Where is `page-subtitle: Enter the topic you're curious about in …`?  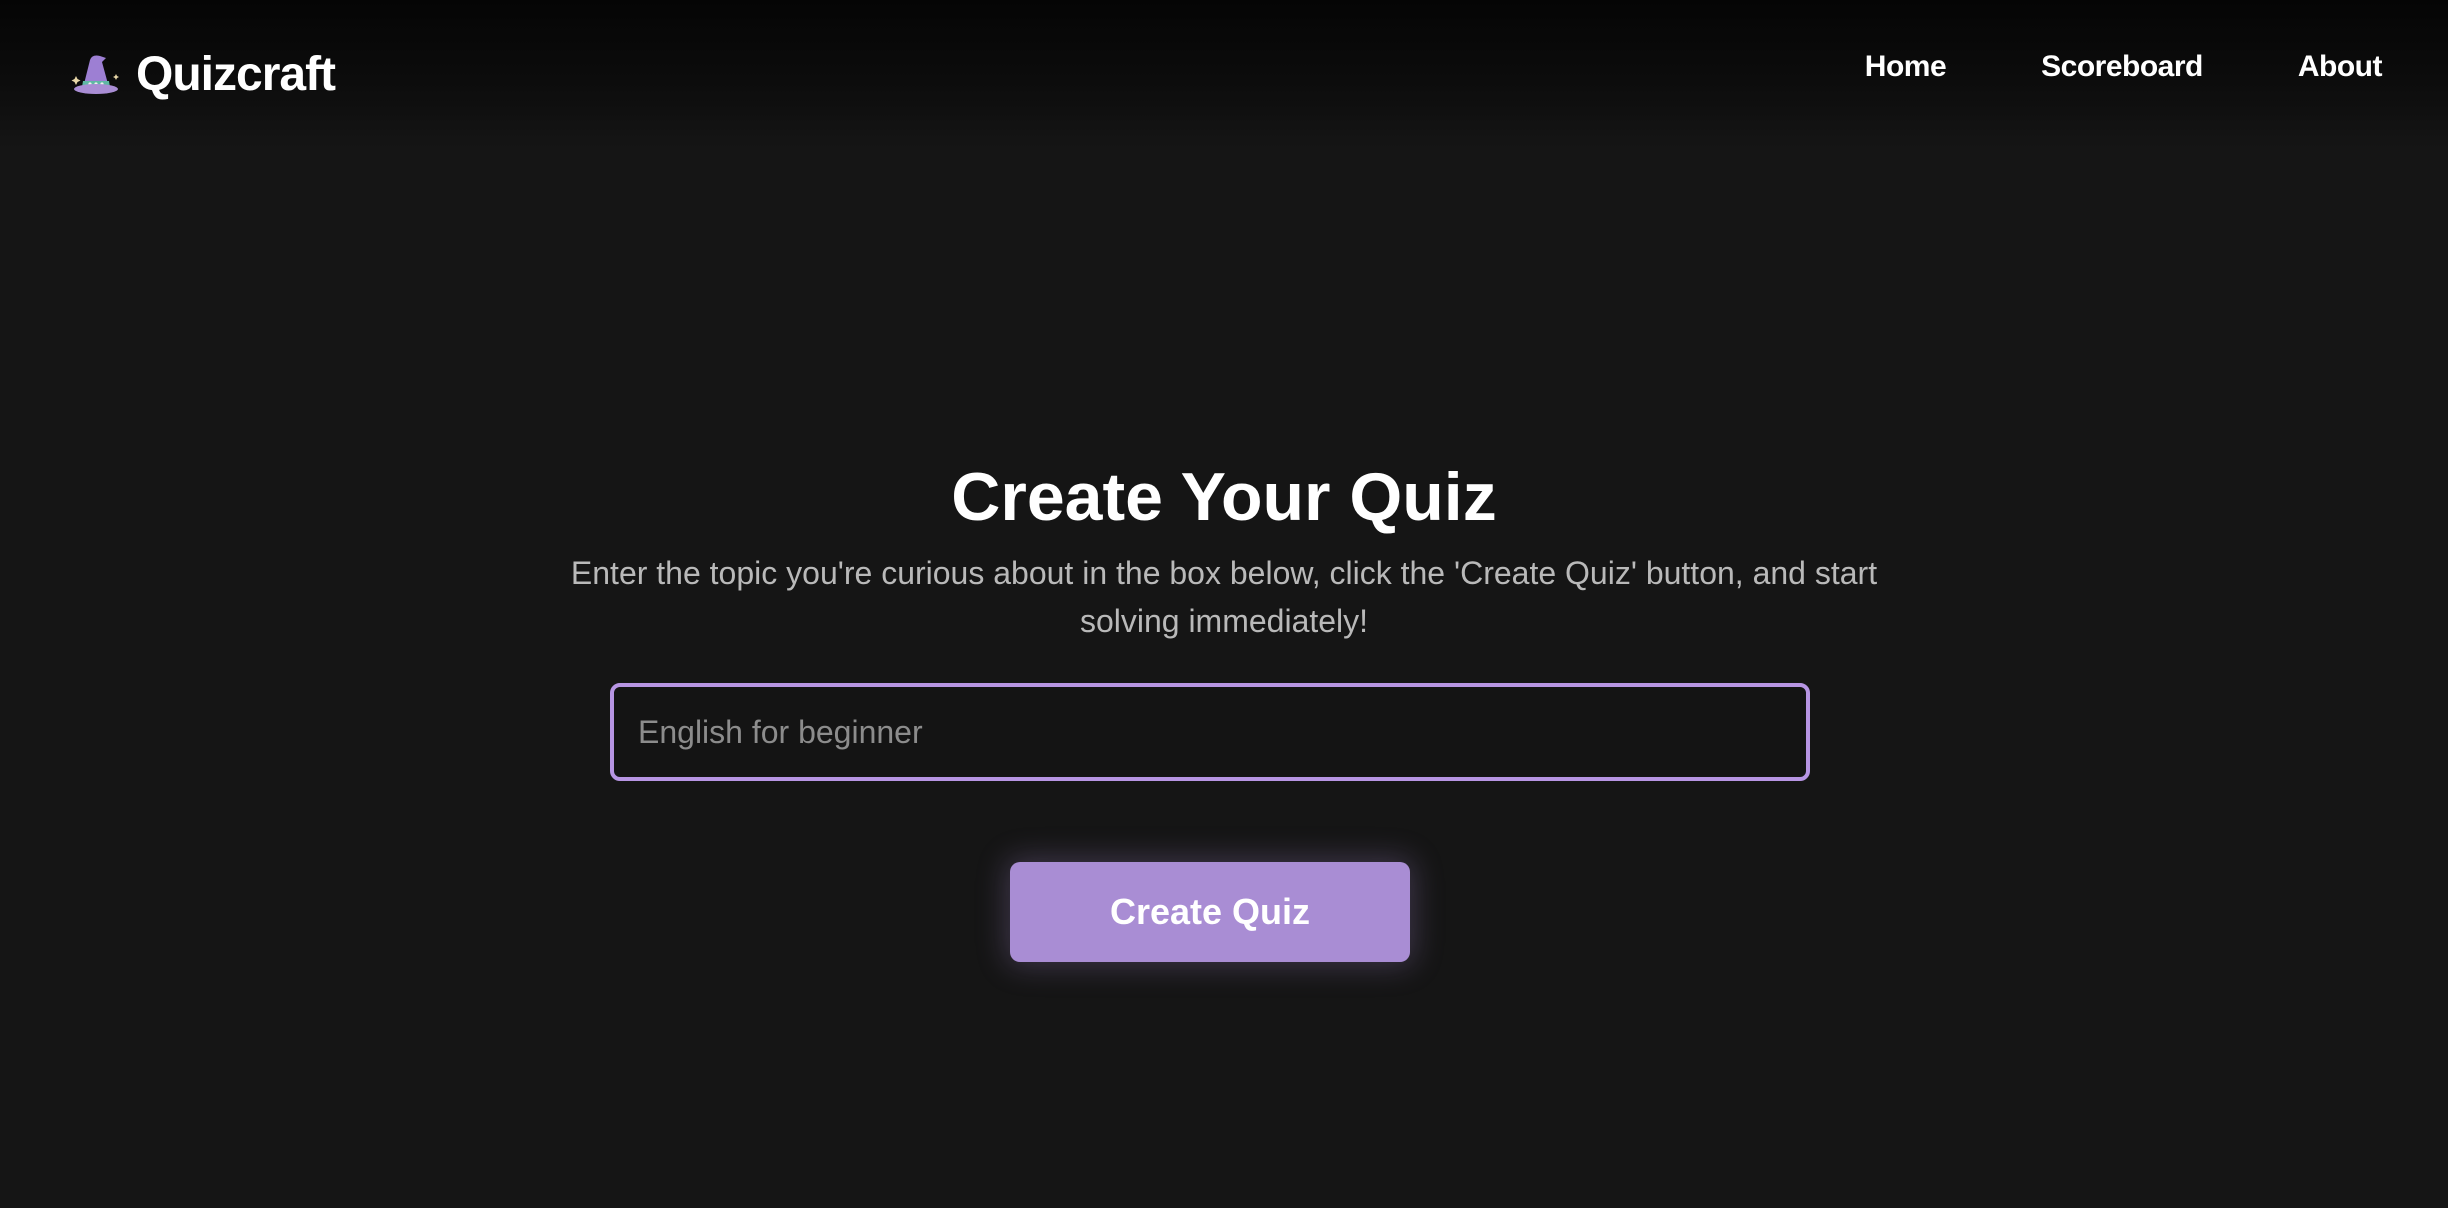
page-subtitle: Enter the topic you're curious about in … is located at coordinates (1224, 597).